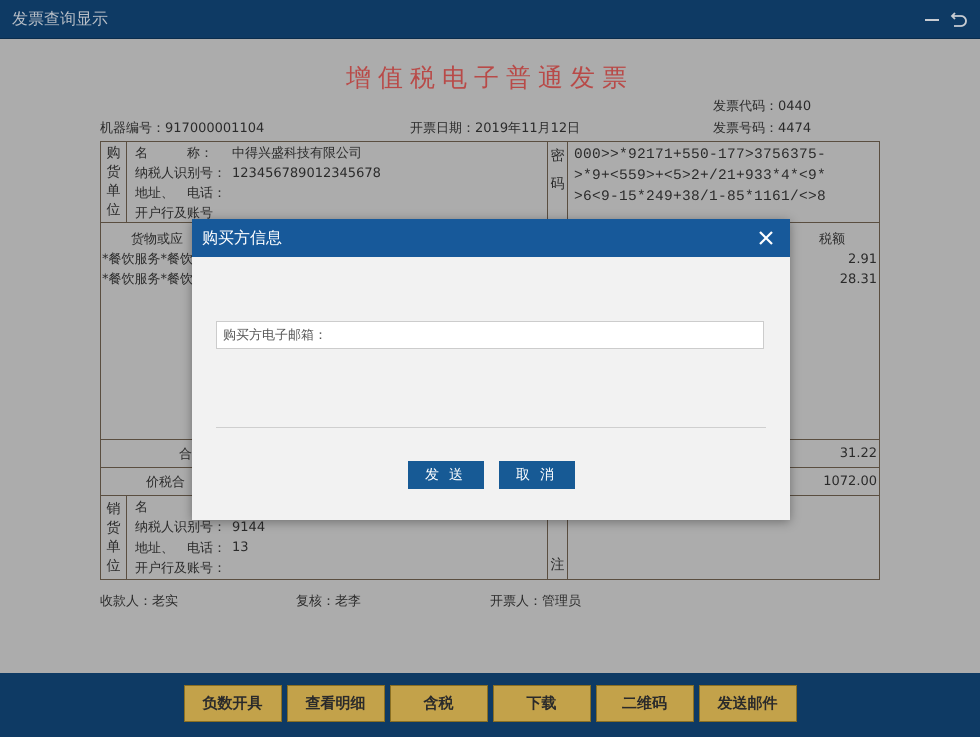 The width and height of the screenshot is (980, 737). I want to click on total-label: 合, so click(185, 454).